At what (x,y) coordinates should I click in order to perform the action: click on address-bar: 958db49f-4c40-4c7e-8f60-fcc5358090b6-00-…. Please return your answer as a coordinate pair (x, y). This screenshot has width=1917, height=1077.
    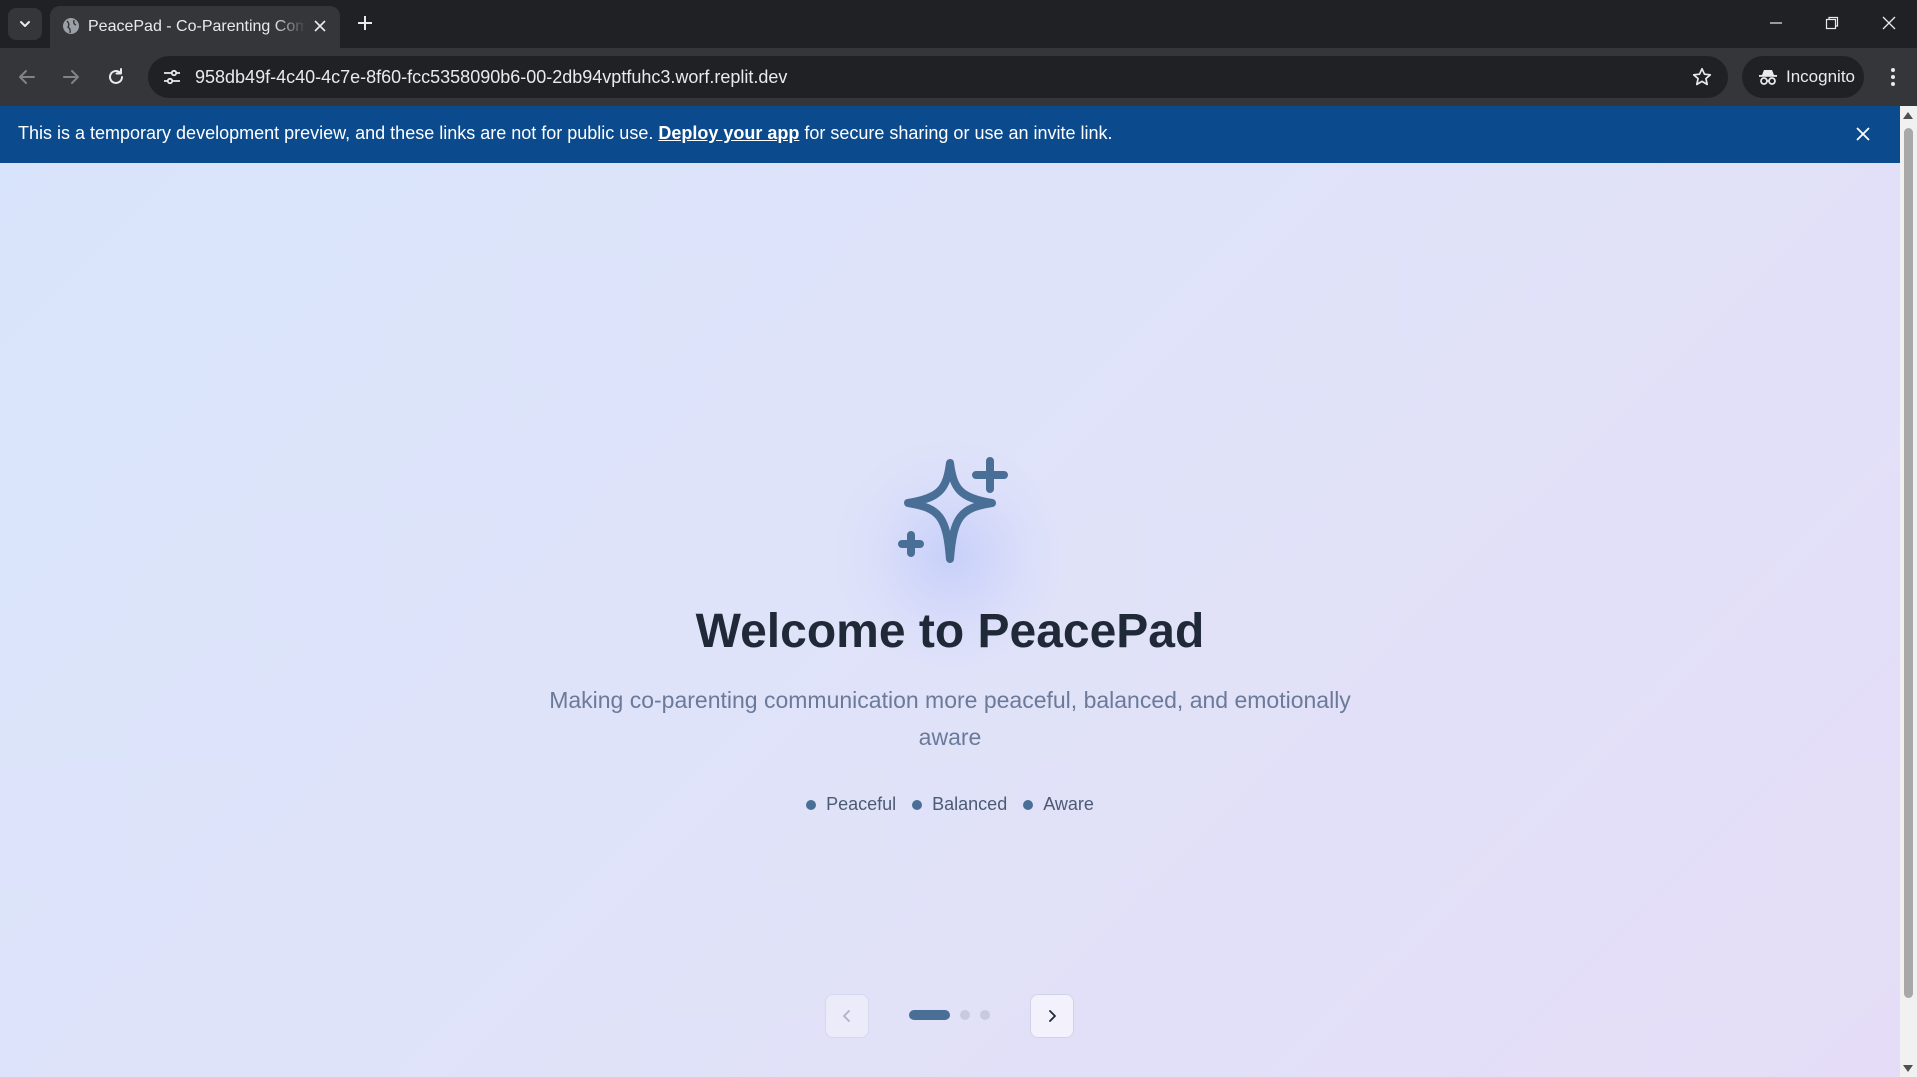
    Looking at the image, I should click on (938, 77).